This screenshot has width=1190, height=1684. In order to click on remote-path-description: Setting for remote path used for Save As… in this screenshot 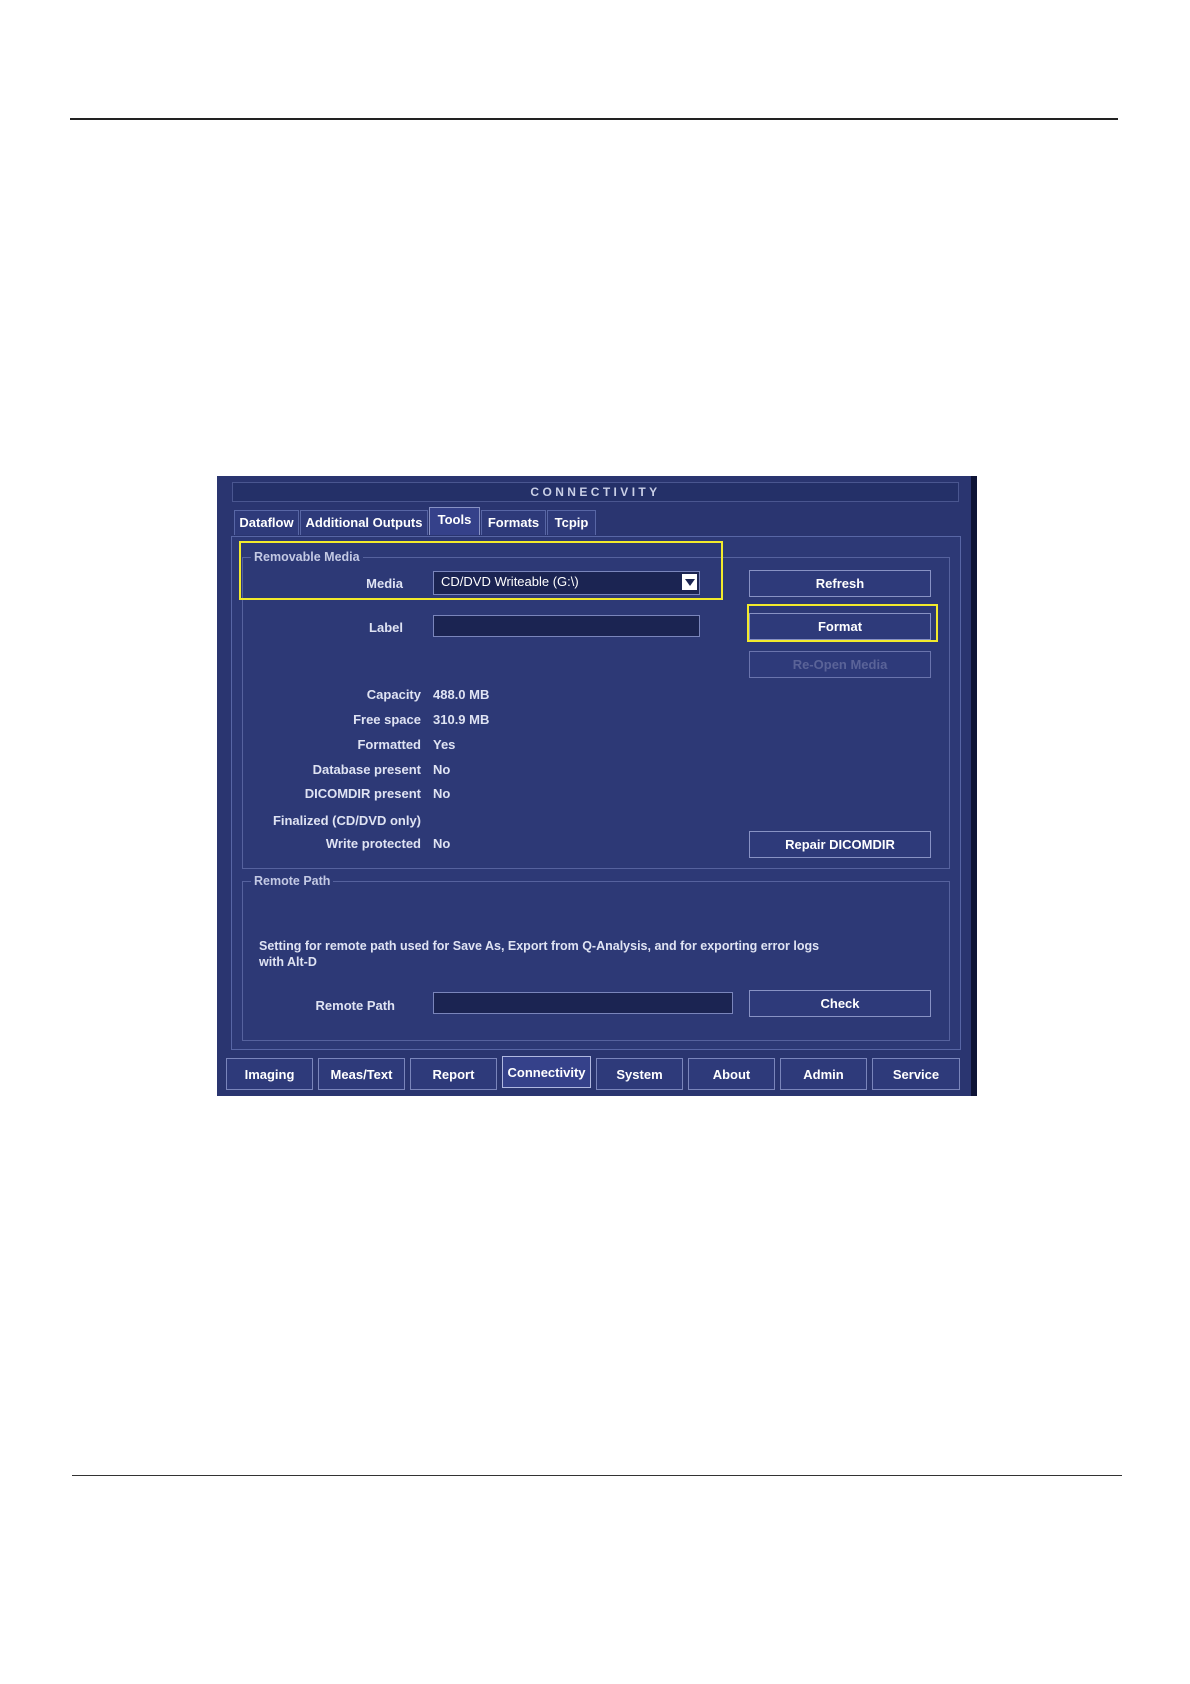, I will do `click(599, 954)`.